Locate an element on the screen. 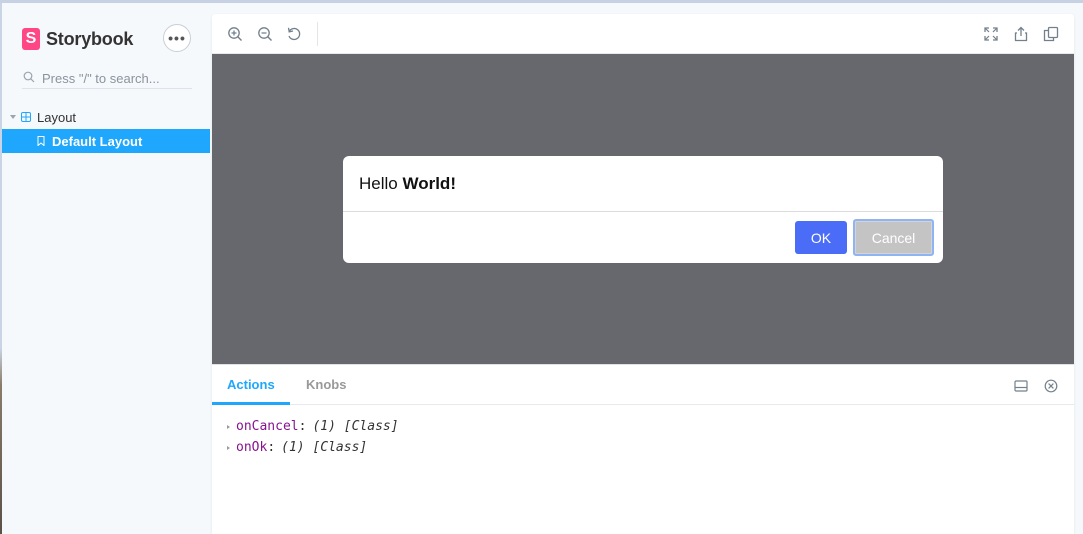 This screenshot has width=1083, height=534. log-row: onCancel: (1) [Class] is located at coordinates (313, 426).